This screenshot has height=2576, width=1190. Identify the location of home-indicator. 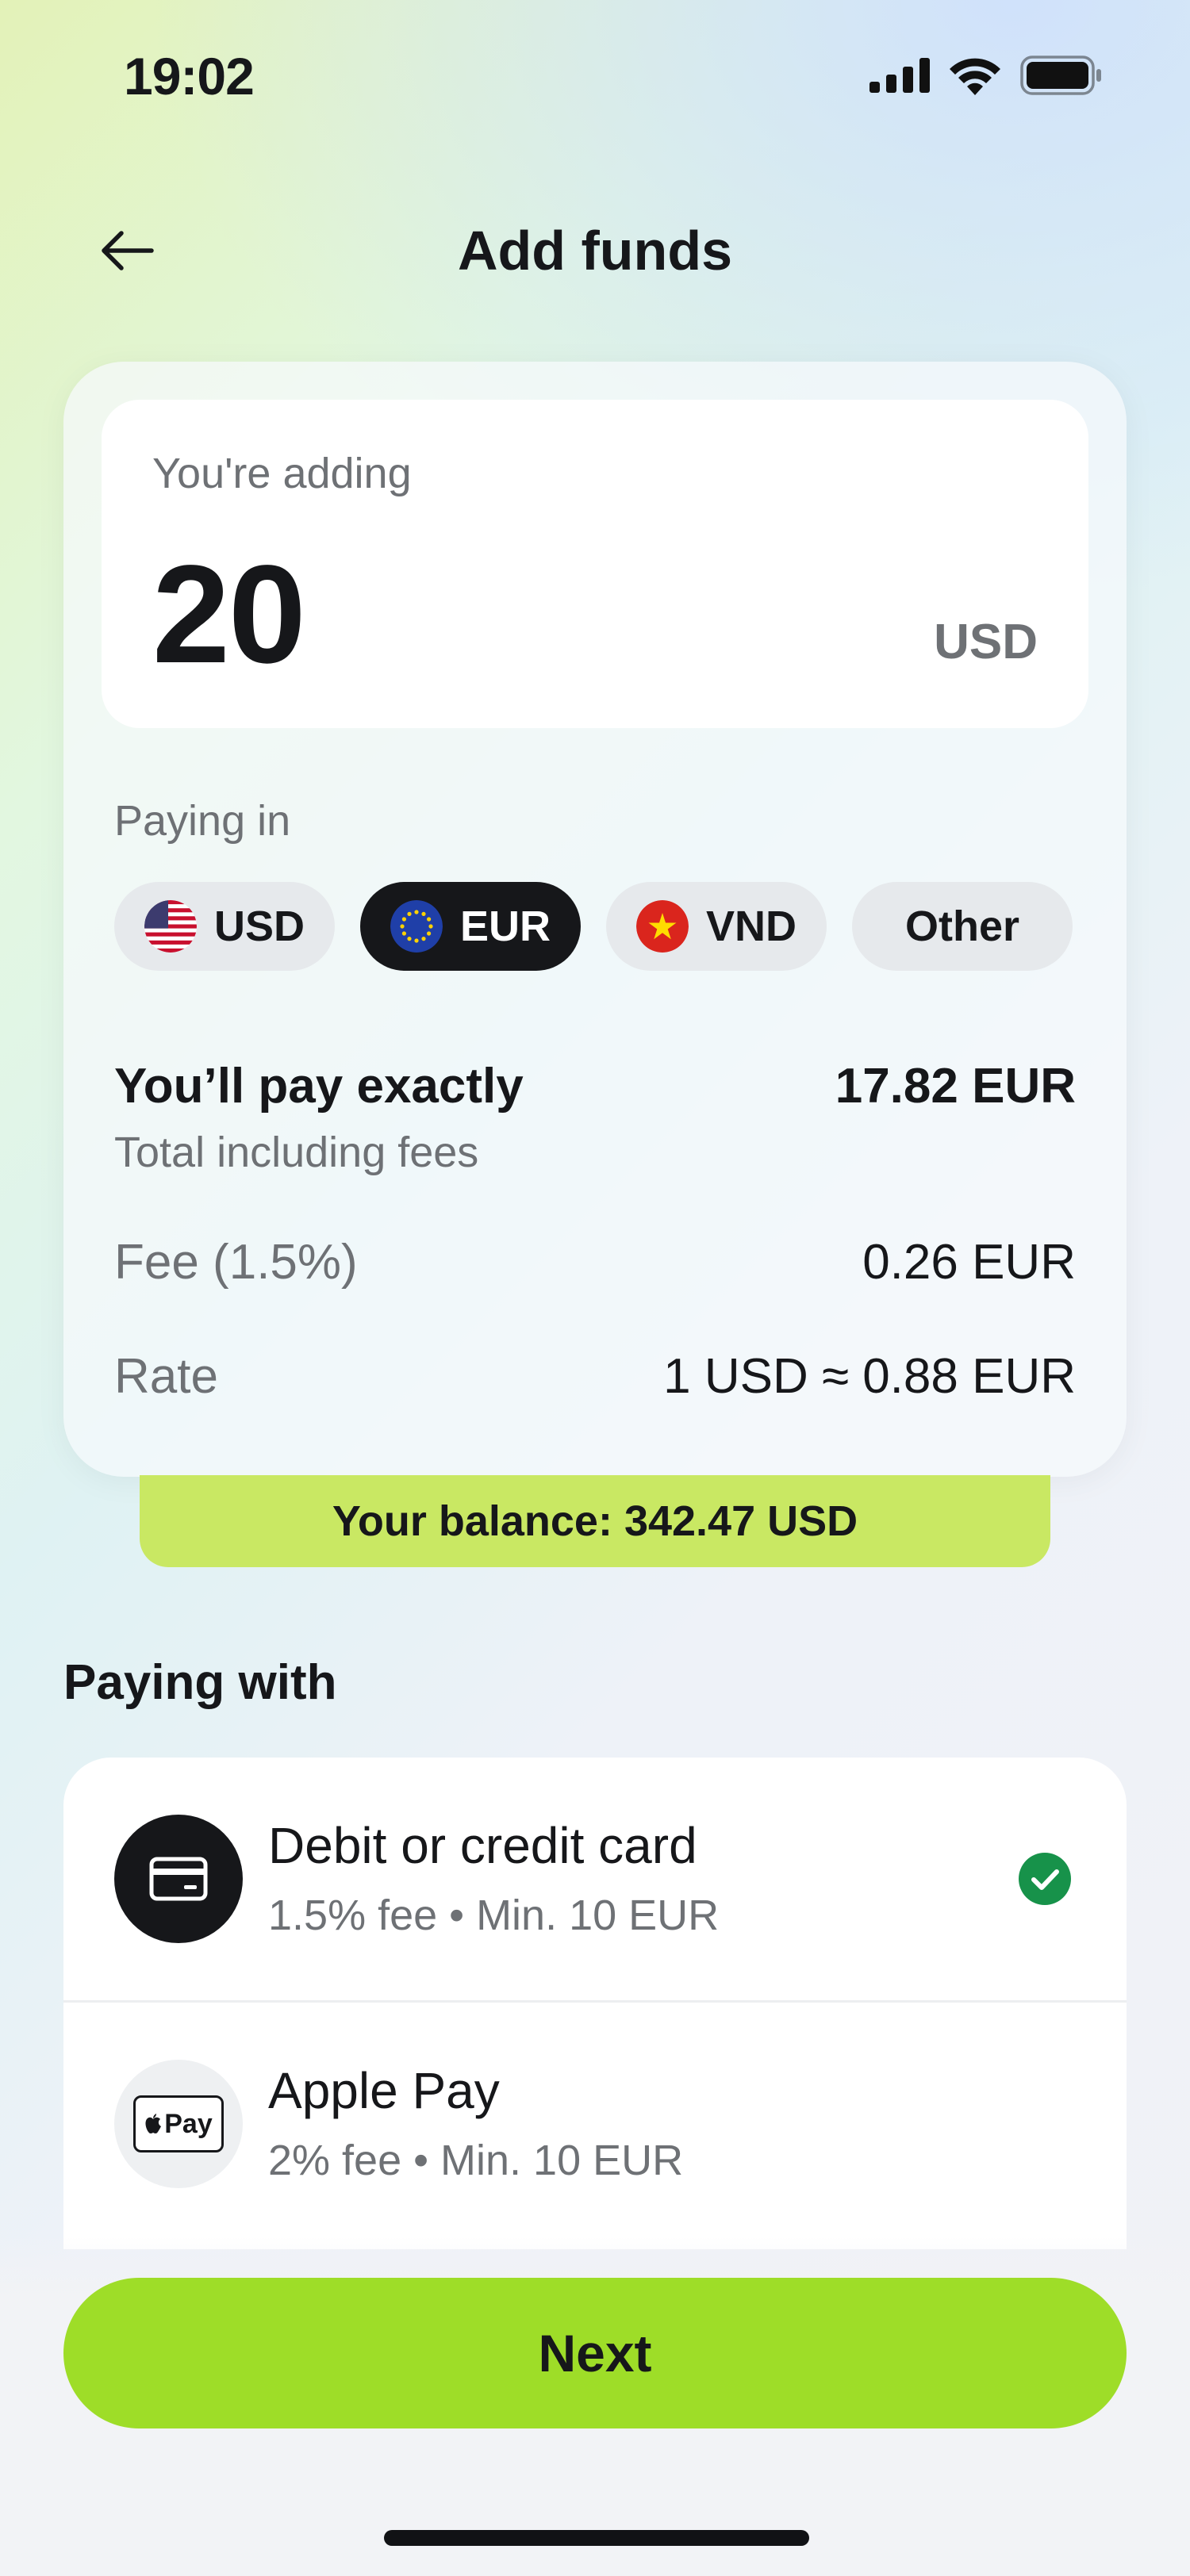
(596, 2538).